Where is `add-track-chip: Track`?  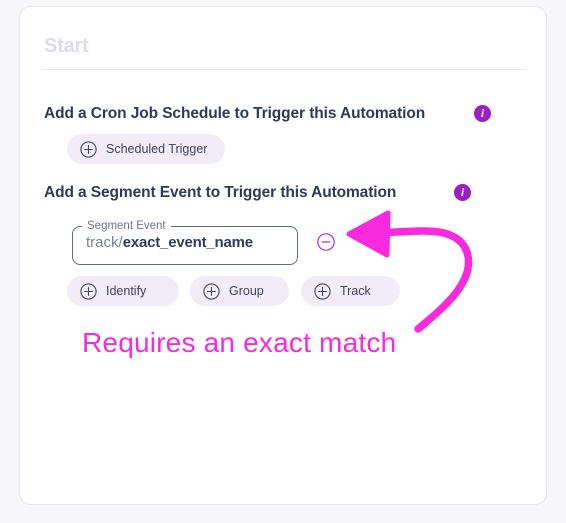 add-track-chip: Track is located at coordinates (350, 291).